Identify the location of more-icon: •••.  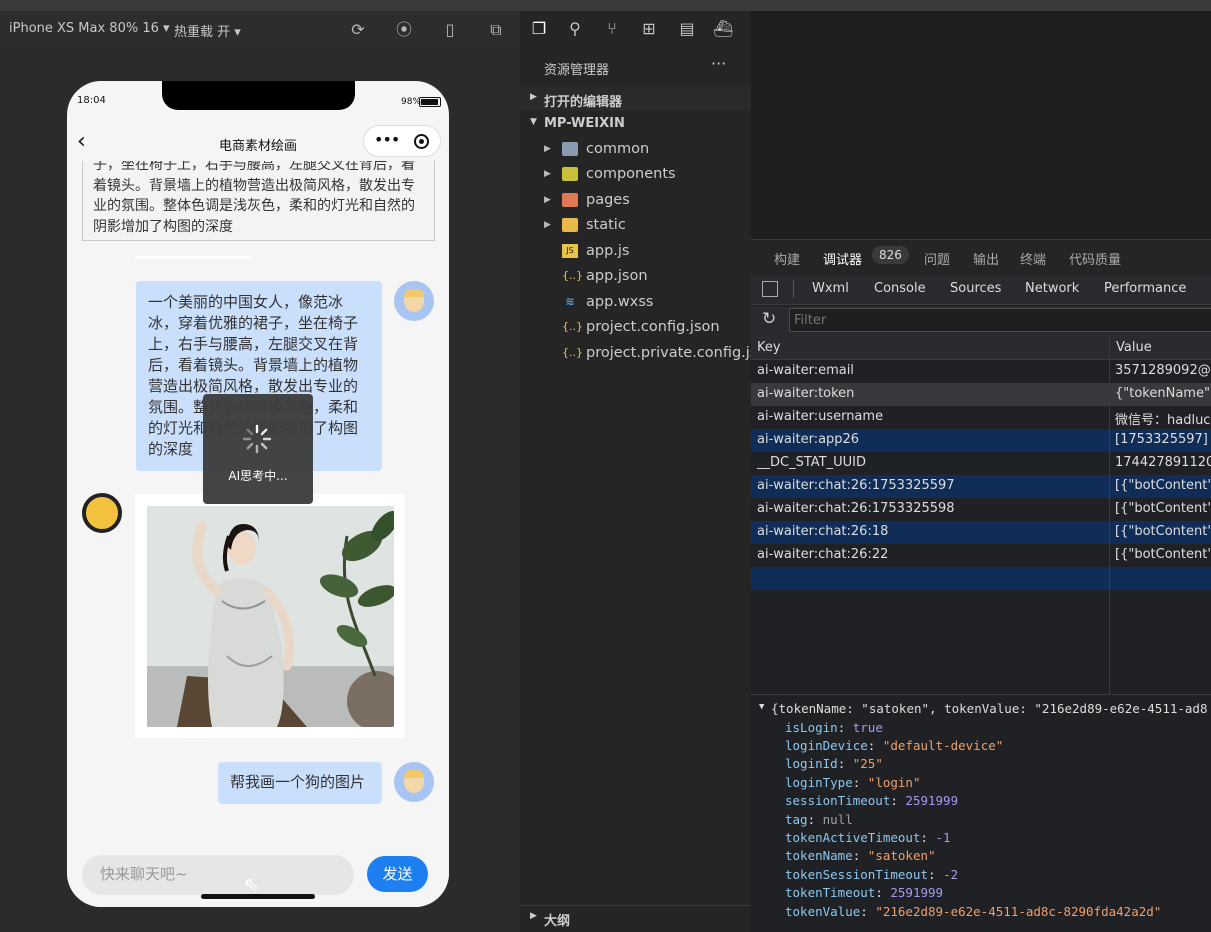
(387, 139).